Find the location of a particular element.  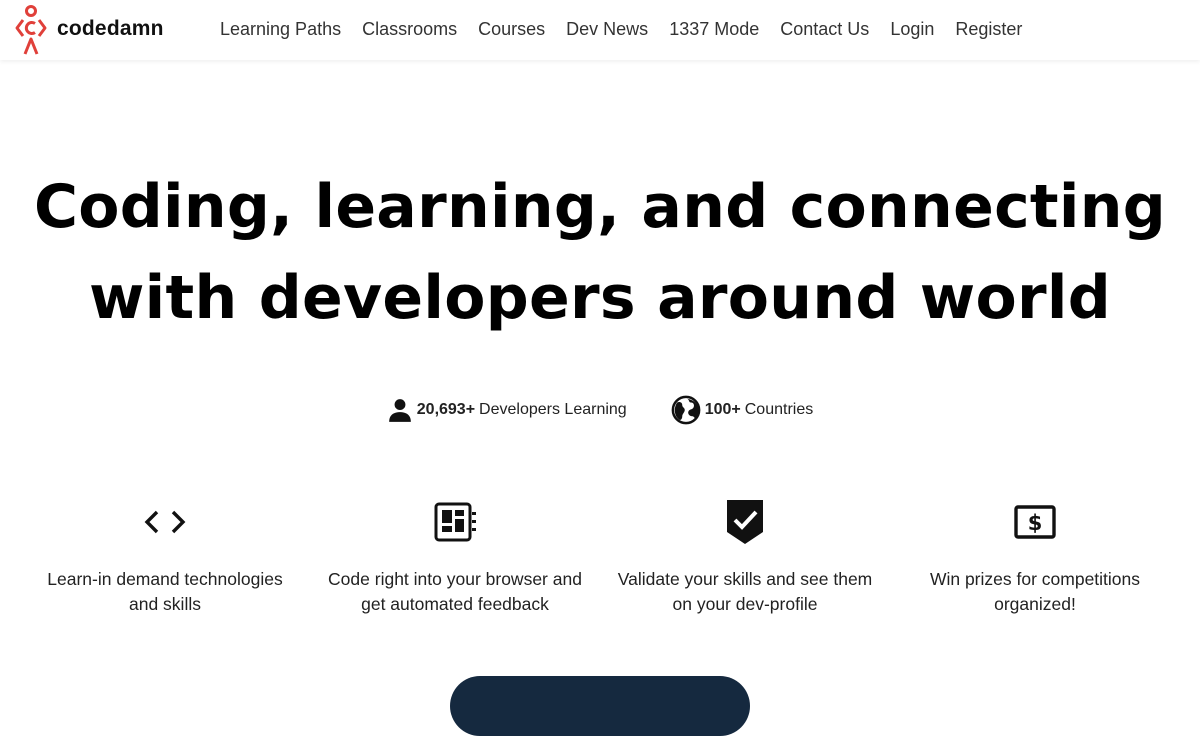

globe-icon is located at coordinates (686, 410).